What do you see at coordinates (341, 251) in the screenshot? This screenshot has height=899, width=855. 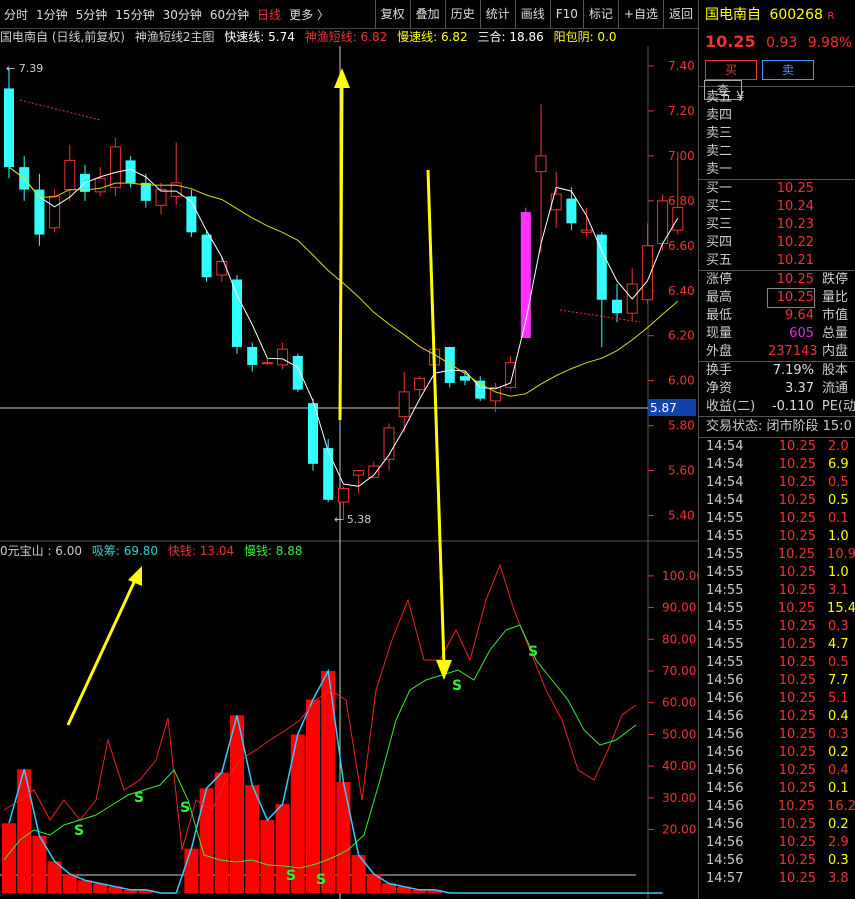 I see `annotation-arrow` at bounding box center [341, 251].